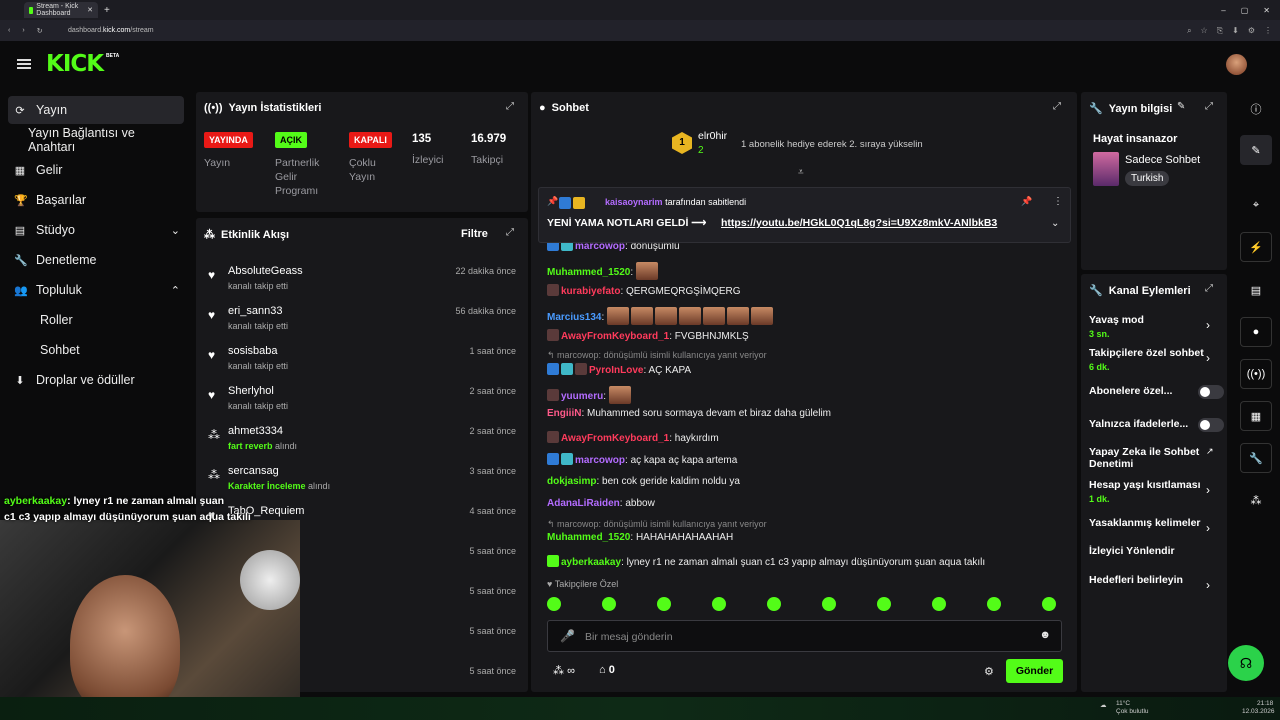  I want to click on chat-username: kurabiyefato, so click(590, 291).